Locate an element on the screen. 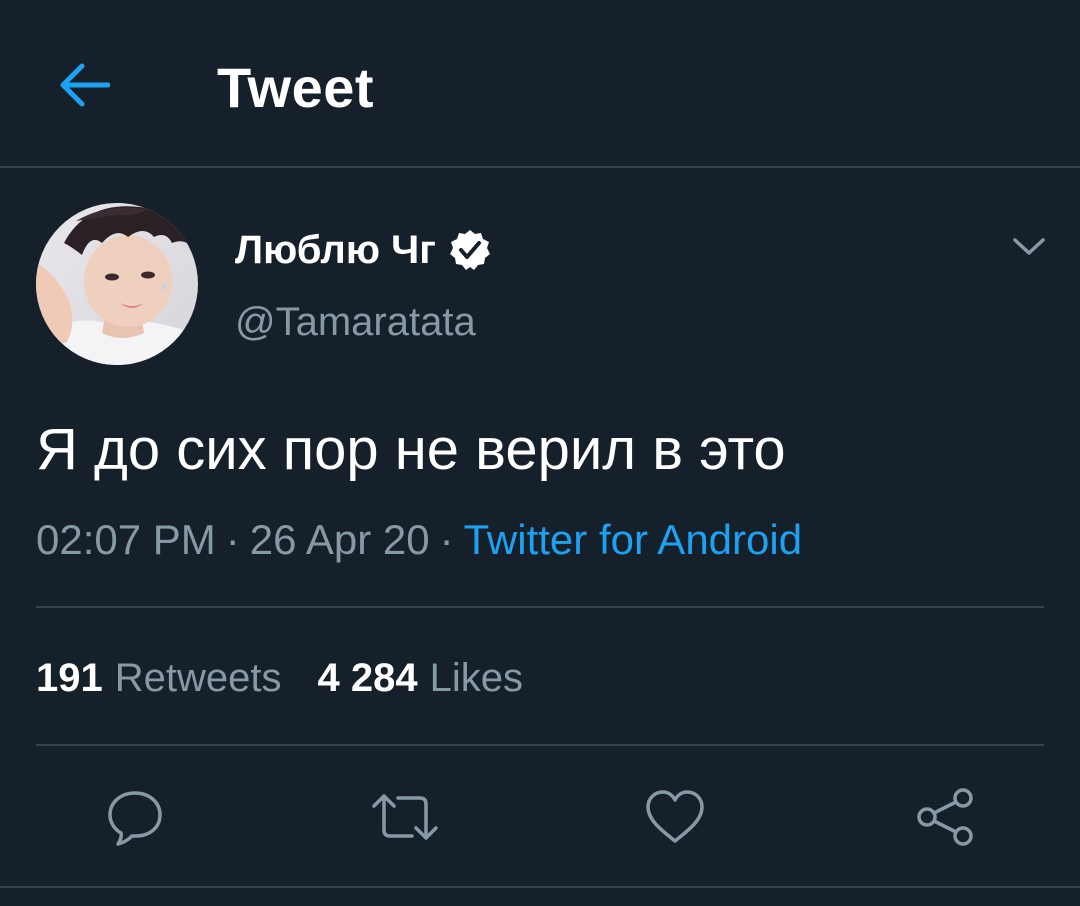 This screenshot has height=906, width=1080. reply-button is located at coordinates (135, 817).